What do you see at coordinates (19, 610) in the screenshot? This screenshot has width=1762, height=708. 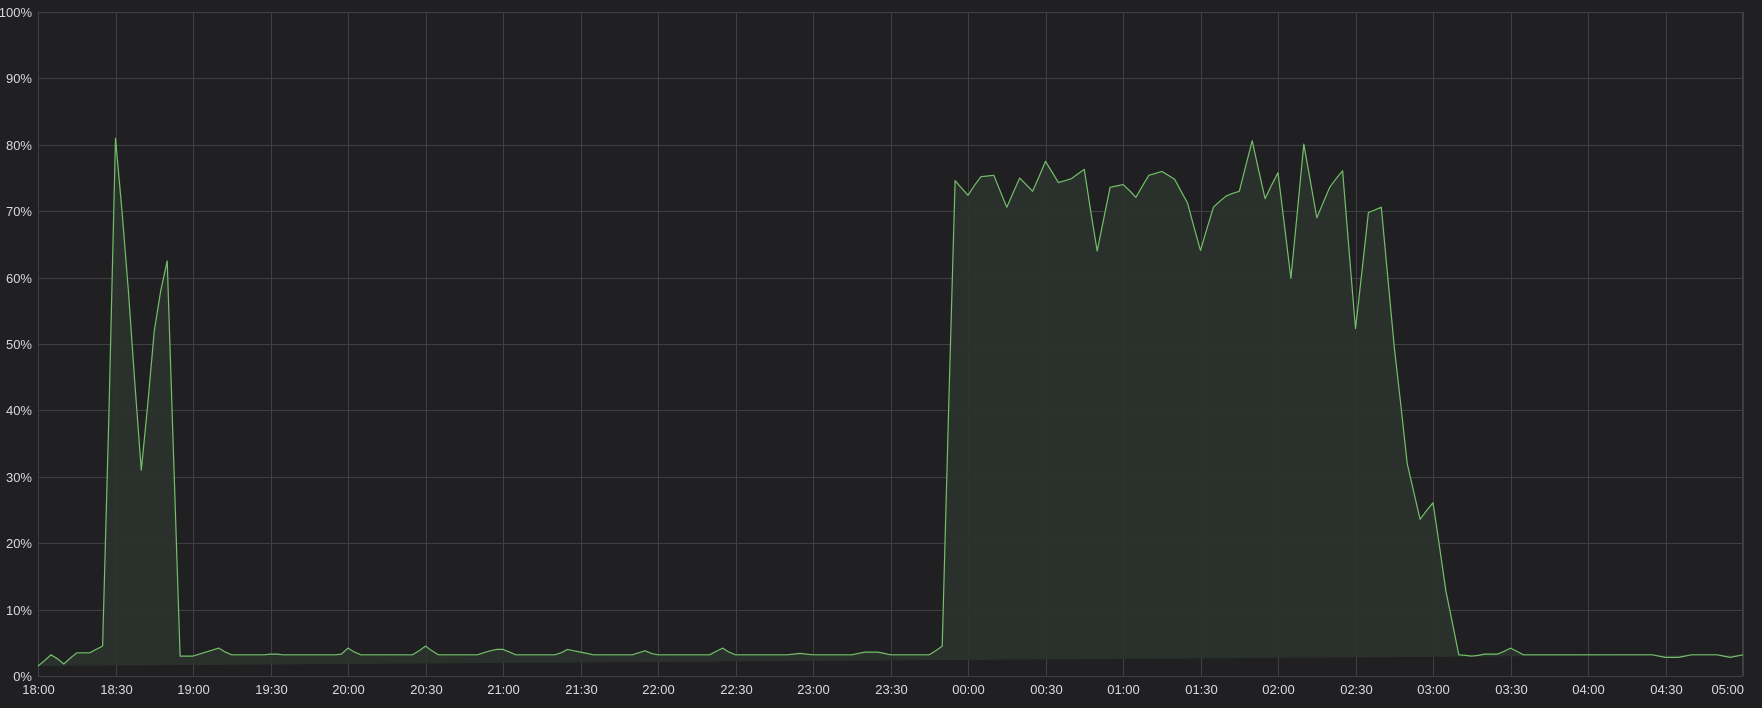 I see `y-tick-label: 10%` at bounding box center [19, 610].